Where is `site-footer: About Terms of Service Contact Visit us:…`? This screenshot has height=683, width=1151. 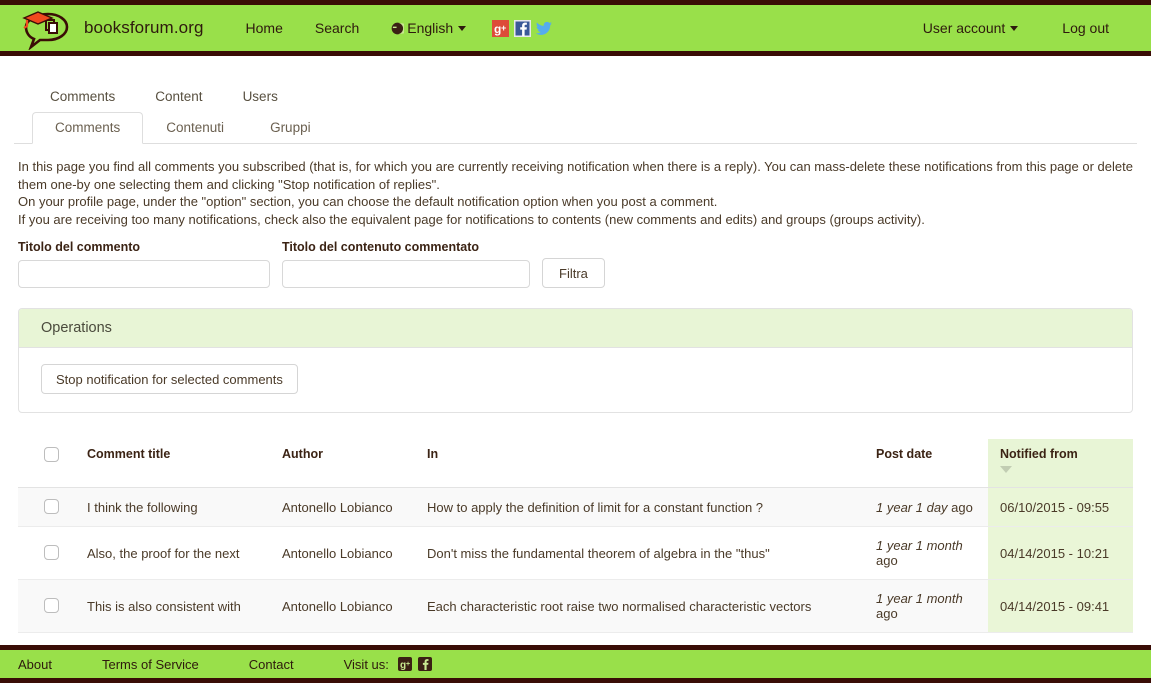 site-footer: About Terms of Service Contact Visit us:… is located at coordinates (575, 664).